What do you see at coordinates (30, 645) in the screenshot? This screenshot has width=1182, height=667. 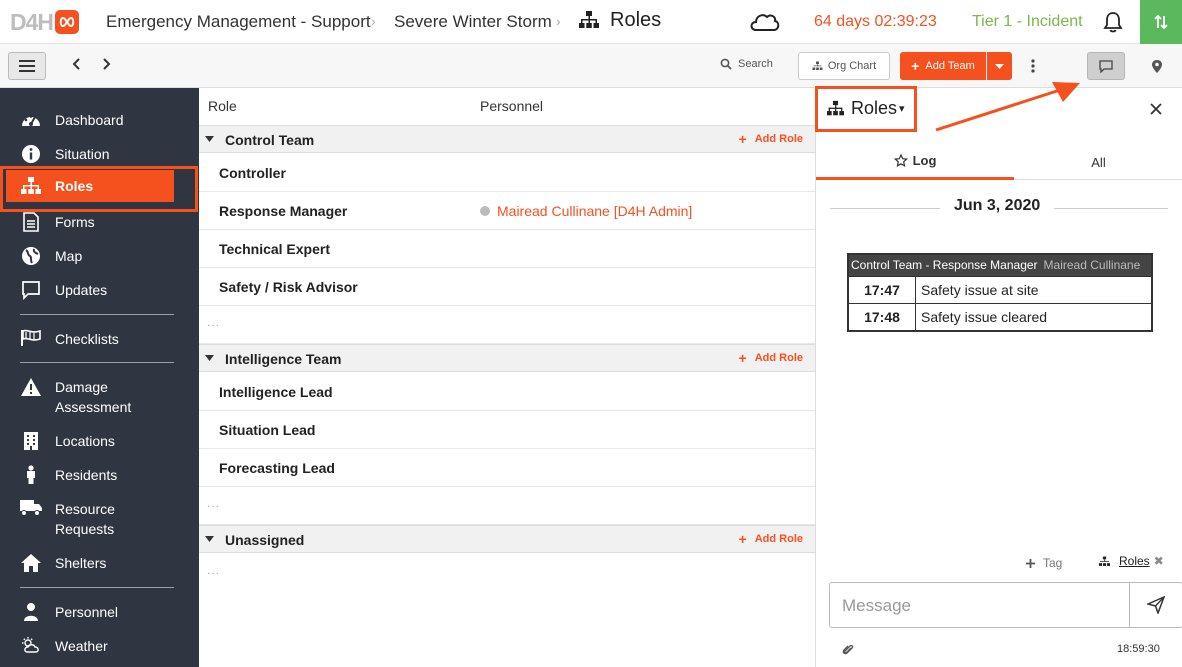 I see `weather-icon` at bounding box center [30, 645].